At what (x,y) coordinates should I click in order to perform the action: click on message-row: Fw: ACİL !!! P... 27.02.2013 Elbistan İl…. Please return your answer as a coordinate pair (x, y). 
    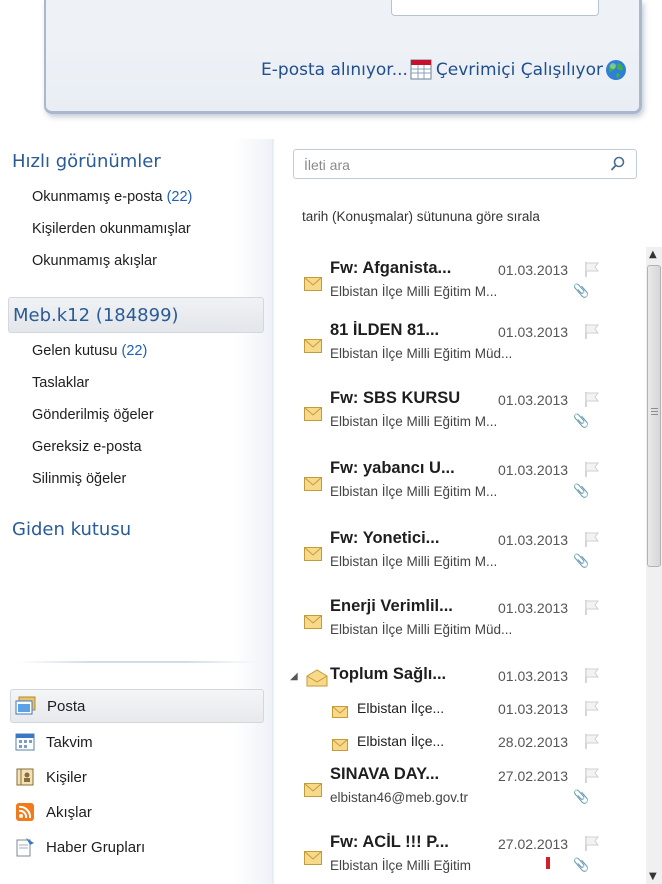
    Looking at the image, I should click on (457, 857).